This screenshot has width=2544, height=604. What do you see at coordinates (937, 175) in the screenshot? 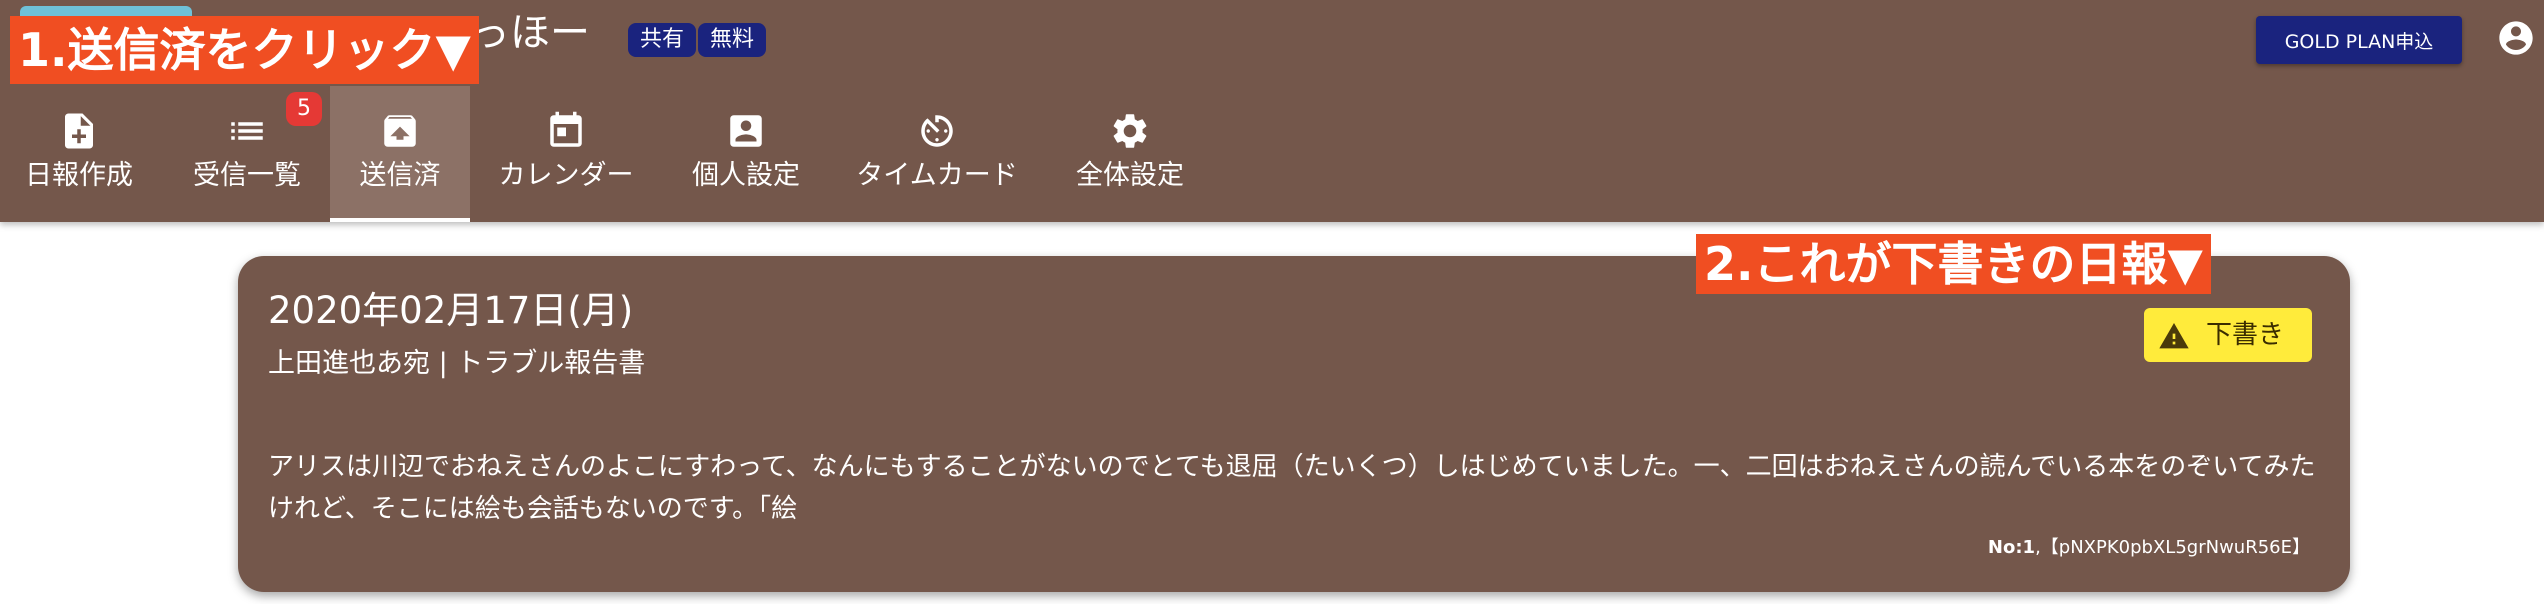
I see `tab-label: タイムカード` at bounding box center [937, 175].